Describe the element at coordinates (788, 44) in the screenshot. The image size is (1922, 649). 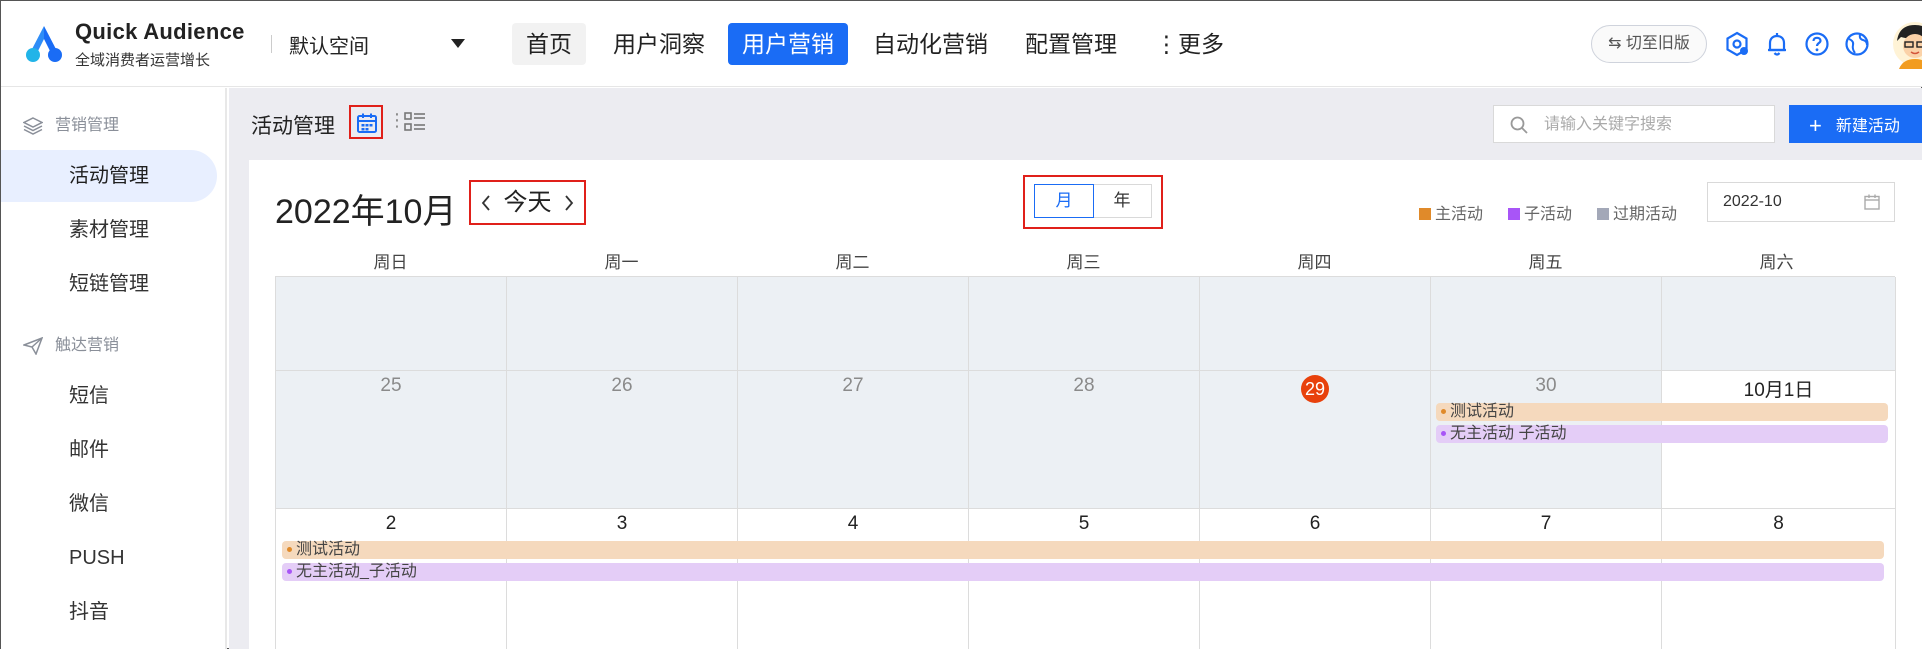
I see `nav-user-marketing: 用户营销` at that location.